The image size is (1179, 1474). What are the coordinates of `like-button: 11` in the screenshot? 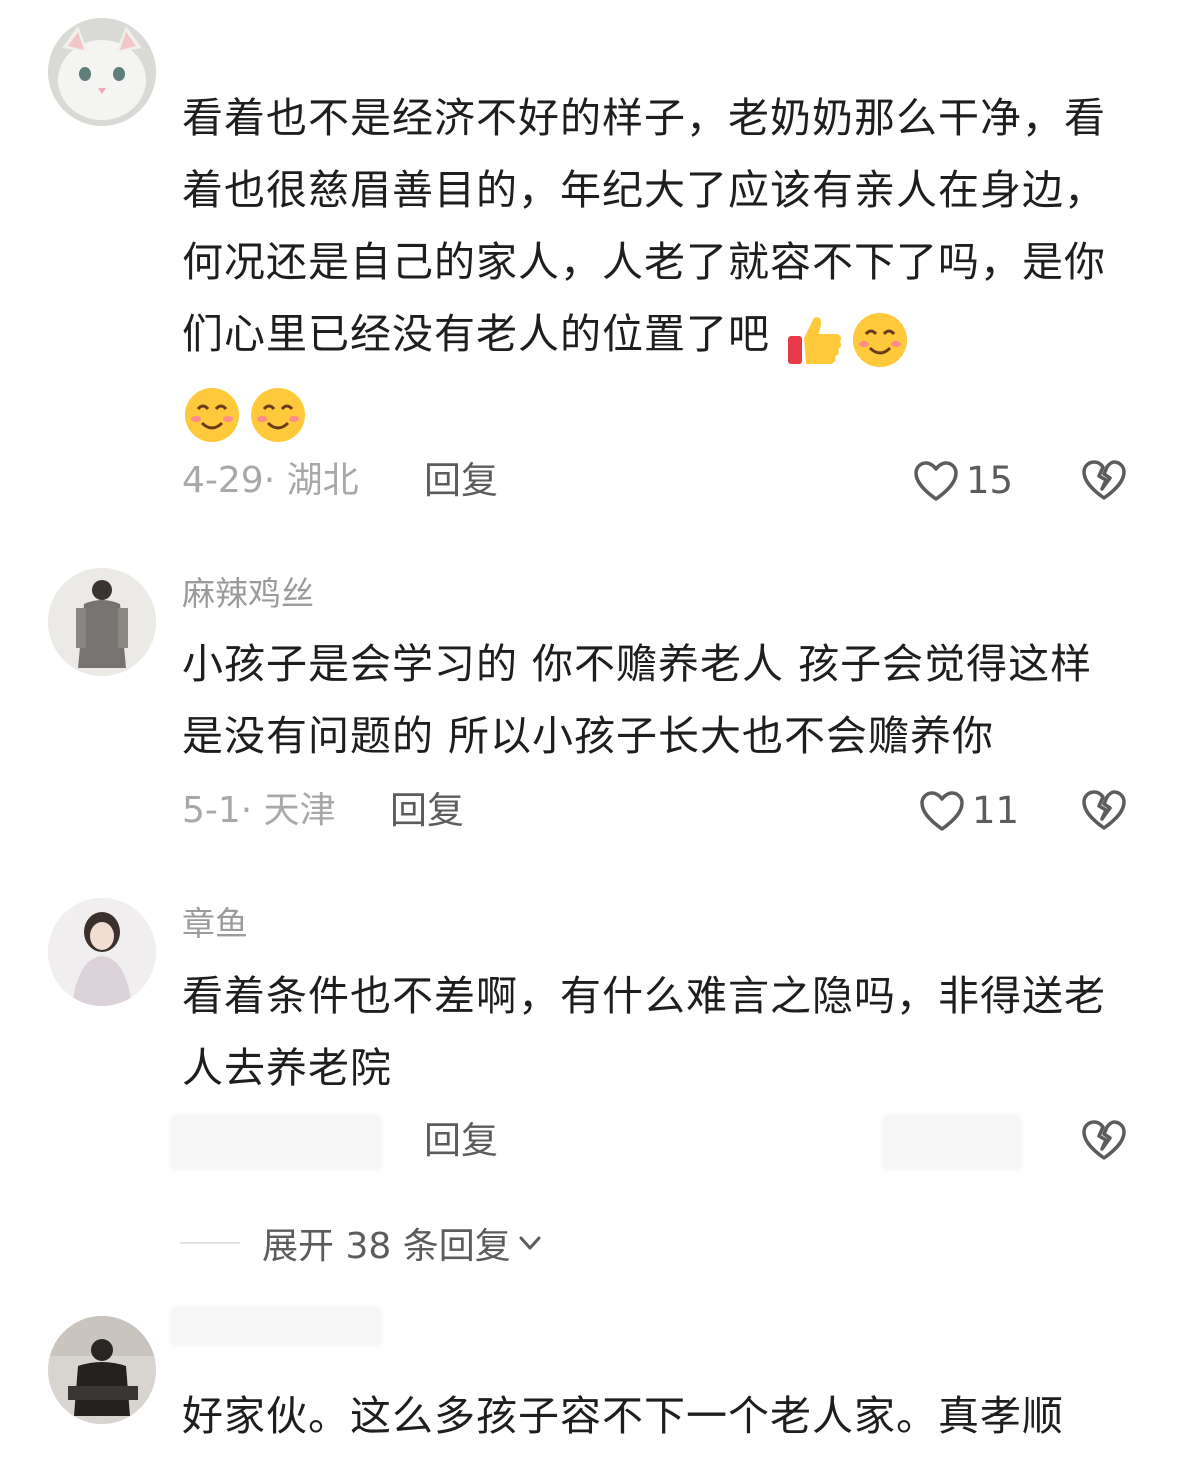 It's located at (968, 811).